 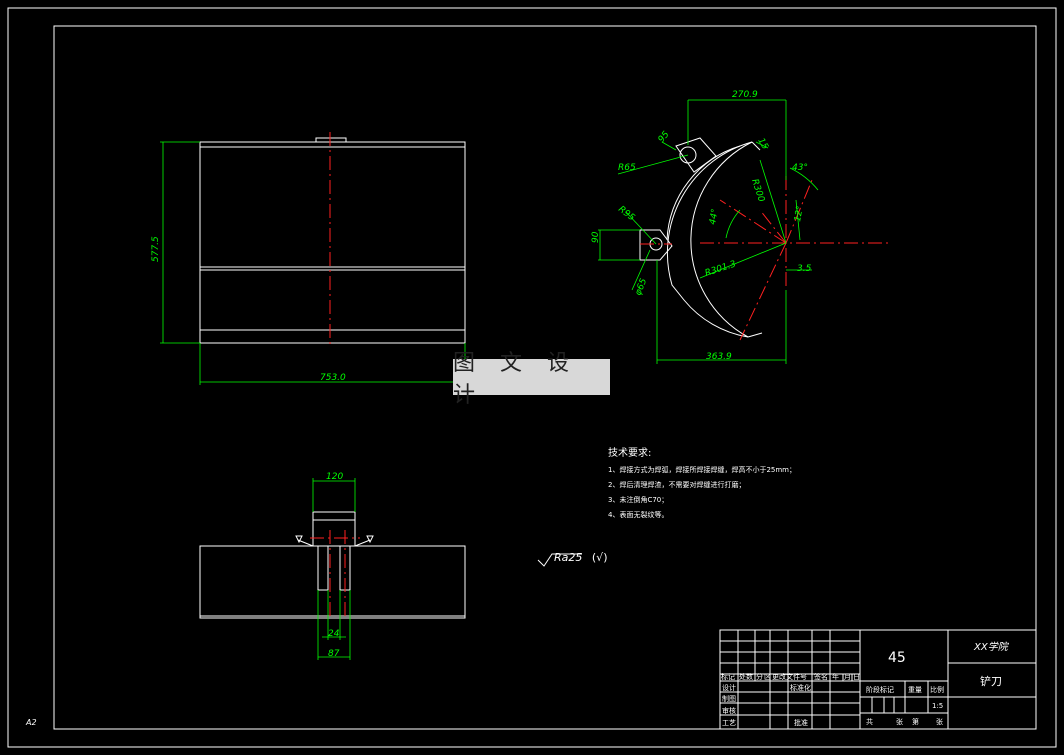 What do you see at coordinates (745, 95) in the screenshot?
I see `dim-top-width: 270.9` at bounding box center [745, 95].